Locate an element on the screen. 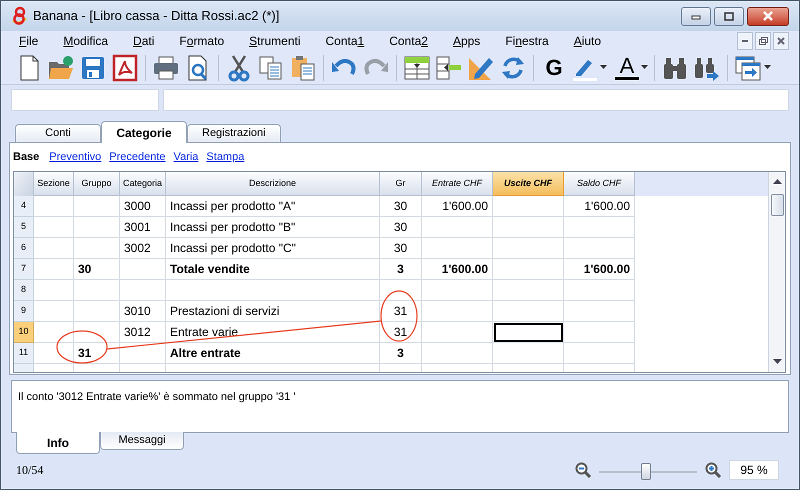  print-icon is located at coordinates (166, 68).